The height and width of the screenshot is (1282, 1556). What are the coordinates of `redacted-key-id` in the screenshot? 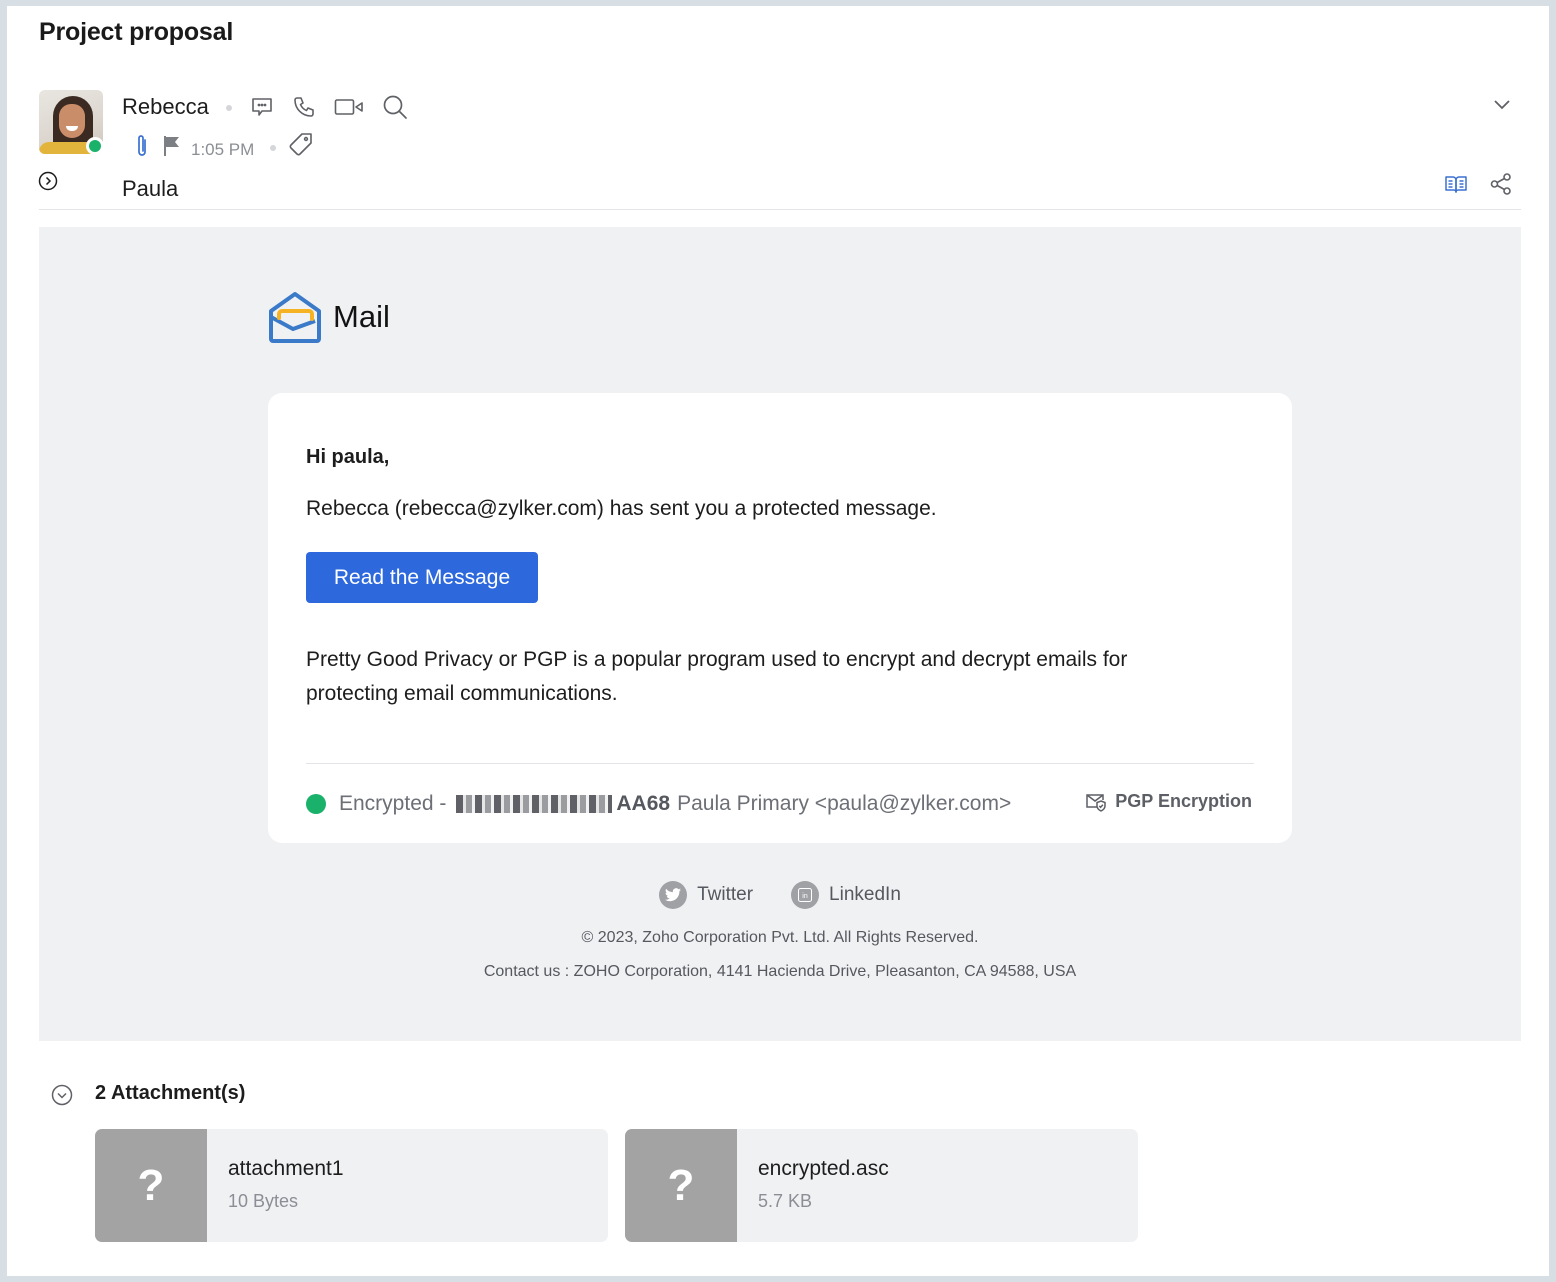 It's located at (534, 804).